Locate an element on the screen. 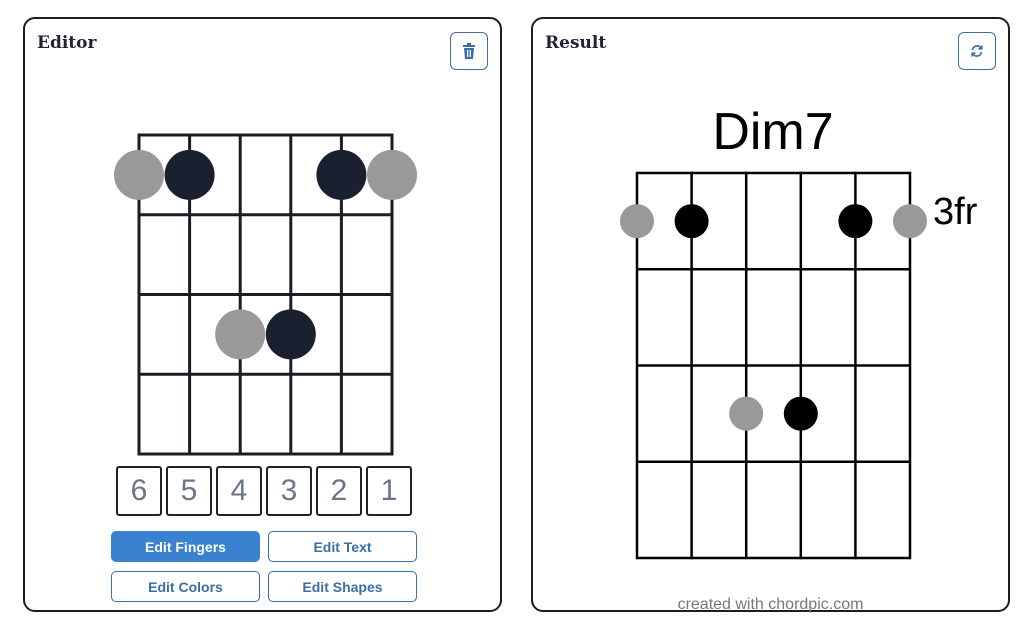 The image size is (1031, 630). edit-fingers-button: Edit Fingers is located at coordinates (185, 546).